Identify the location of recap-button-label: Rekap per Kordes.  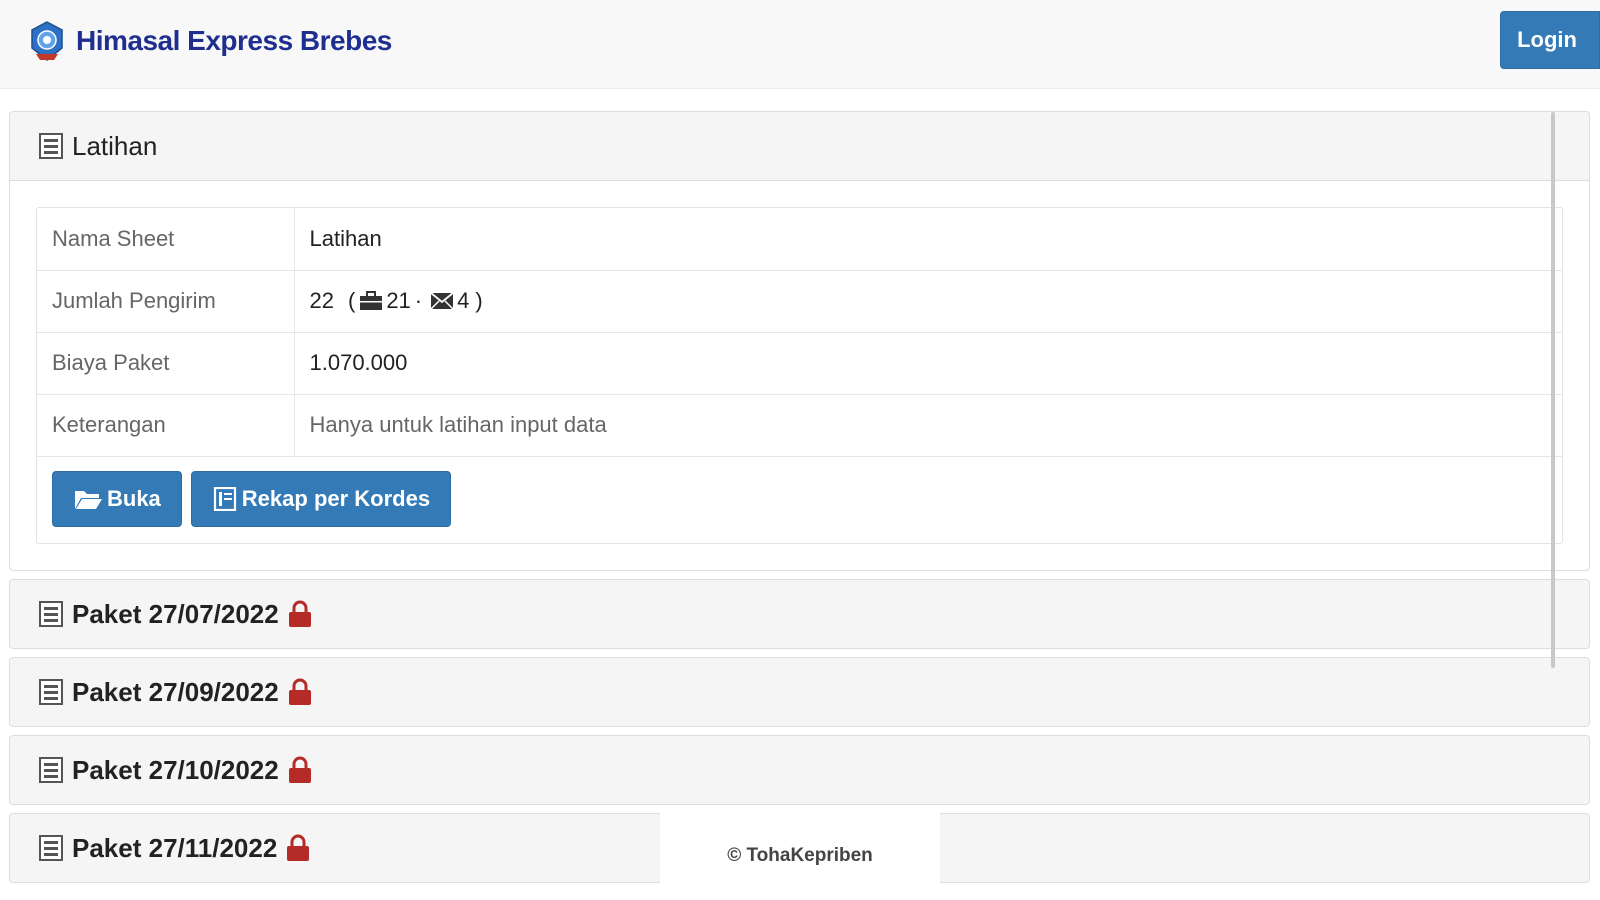
(336, 498).